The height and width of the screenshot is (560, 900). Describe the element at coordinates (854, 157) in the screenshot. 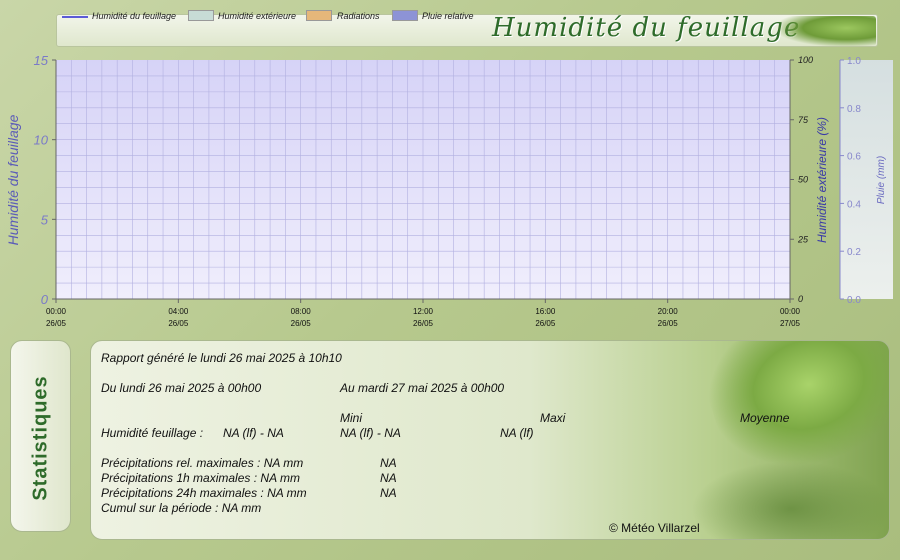

I see `y3-tick-label: 0.6` at that location.